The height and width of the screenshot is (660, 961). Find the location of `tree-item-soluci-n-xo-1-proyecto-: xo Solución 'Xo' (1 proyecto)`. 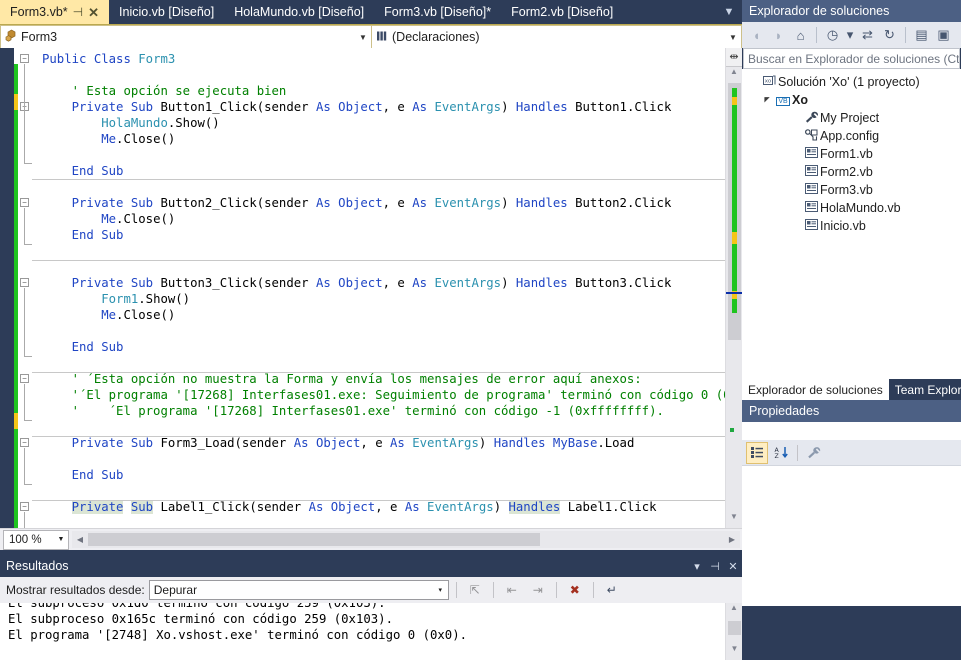

tree-item-soluci-n-xo-1-proyecto-: xo Solución 'Xo' (1 proyecto) is located at coordinates (851, 82).